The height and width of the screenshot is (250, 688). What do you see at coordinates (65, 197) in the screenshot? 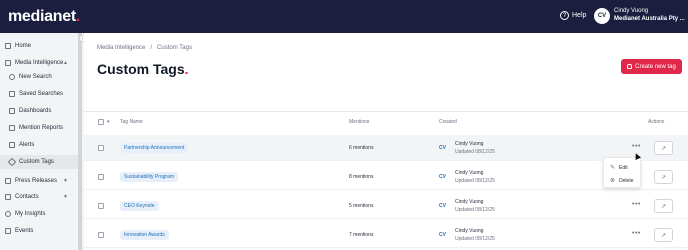
I see `chevron-down-icon: ▼` at bounding box center [65, 197].